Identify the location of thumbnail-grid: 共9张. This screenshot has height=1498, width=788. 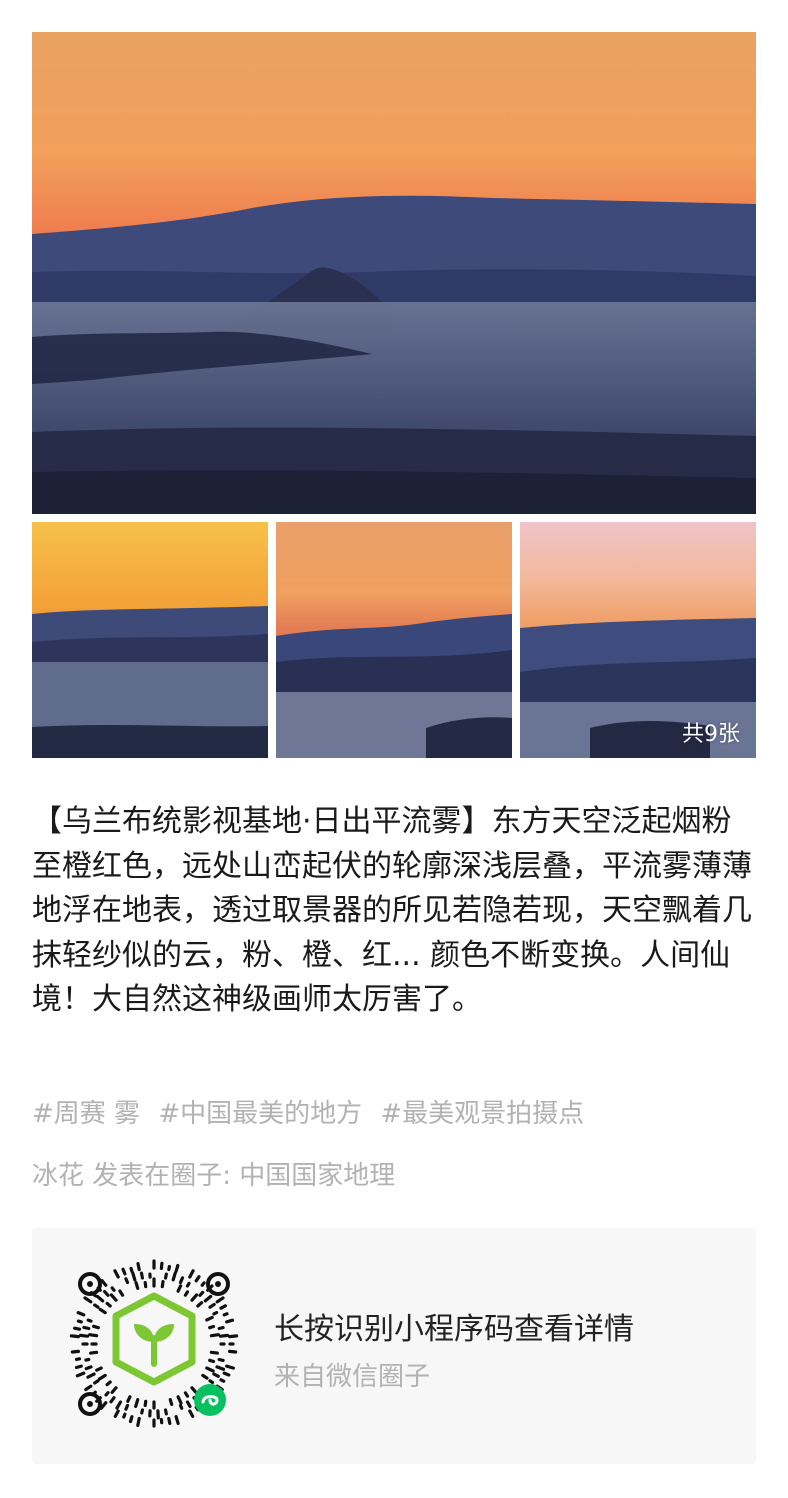
(394, 640).